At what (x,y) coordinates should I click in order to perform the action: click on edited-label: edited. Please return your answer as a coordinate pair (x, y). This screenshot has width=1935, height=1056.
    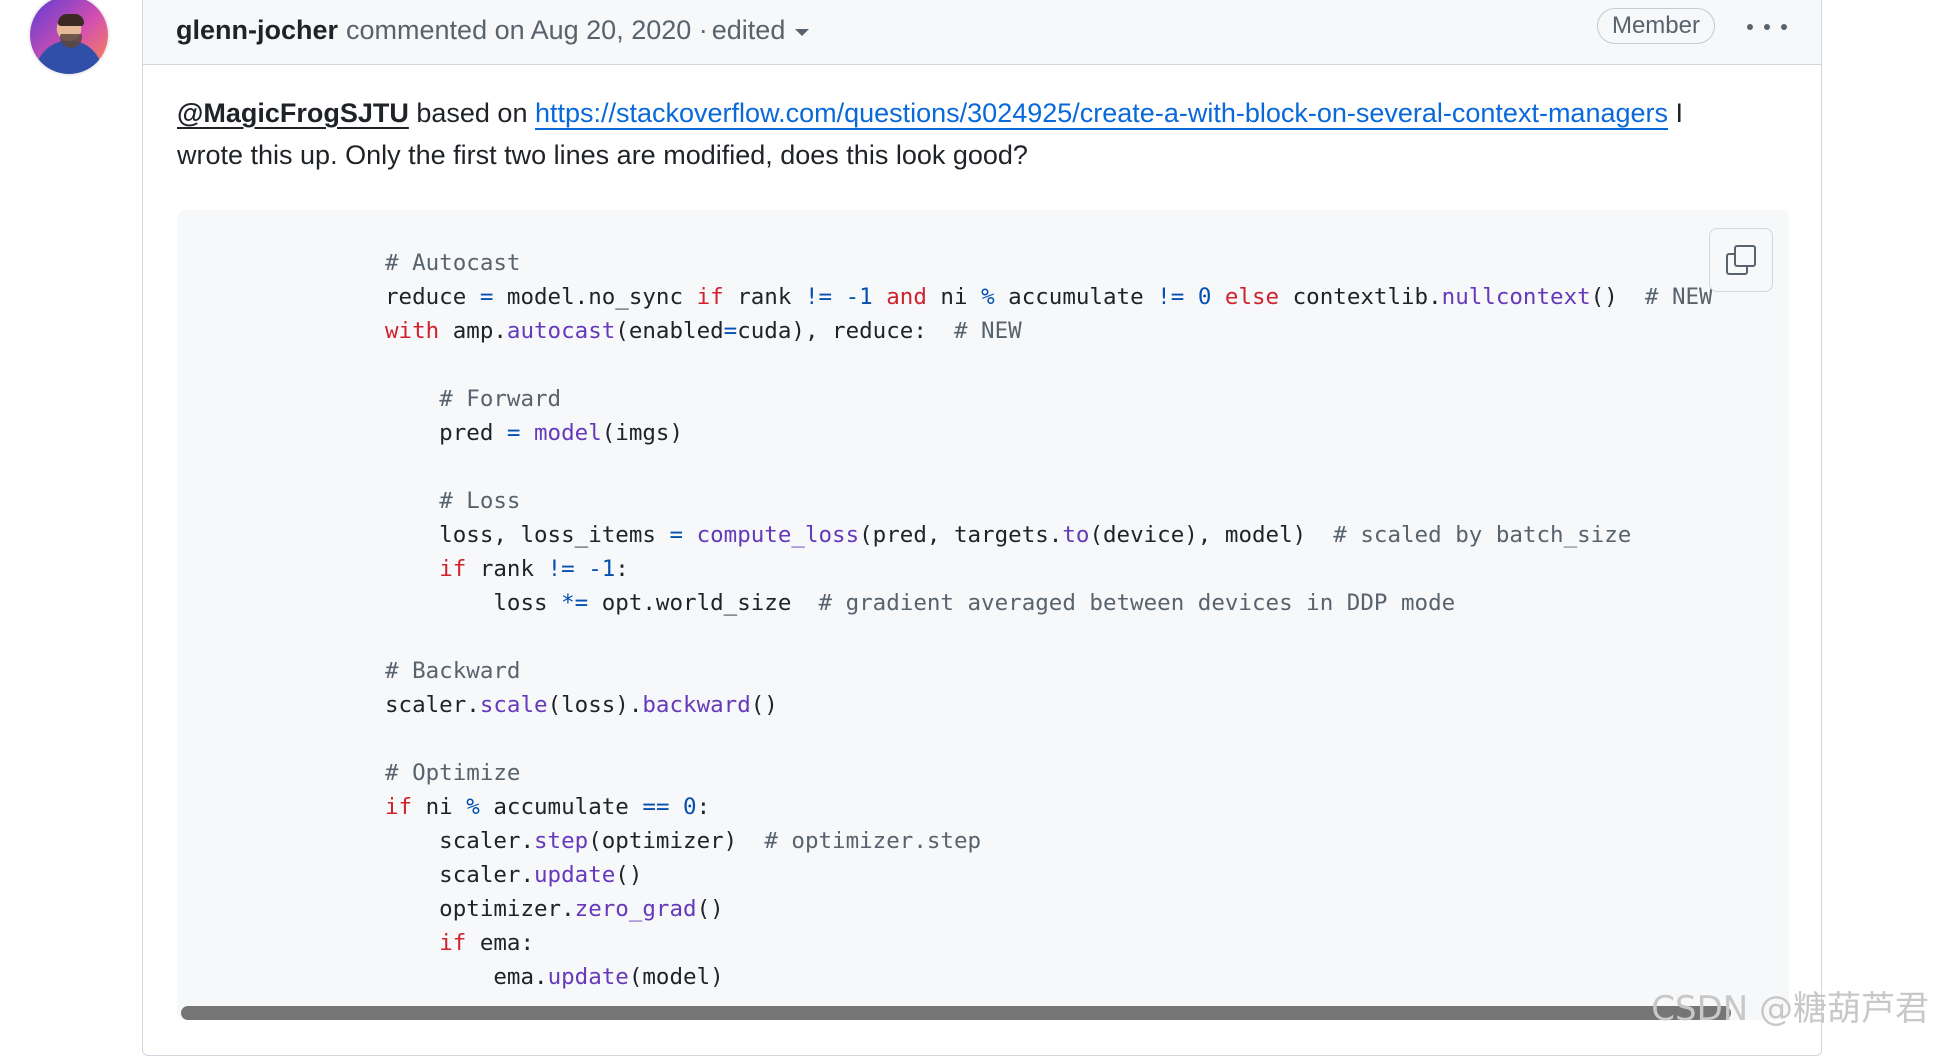
    Looking at the image, I should click on (748, 29).